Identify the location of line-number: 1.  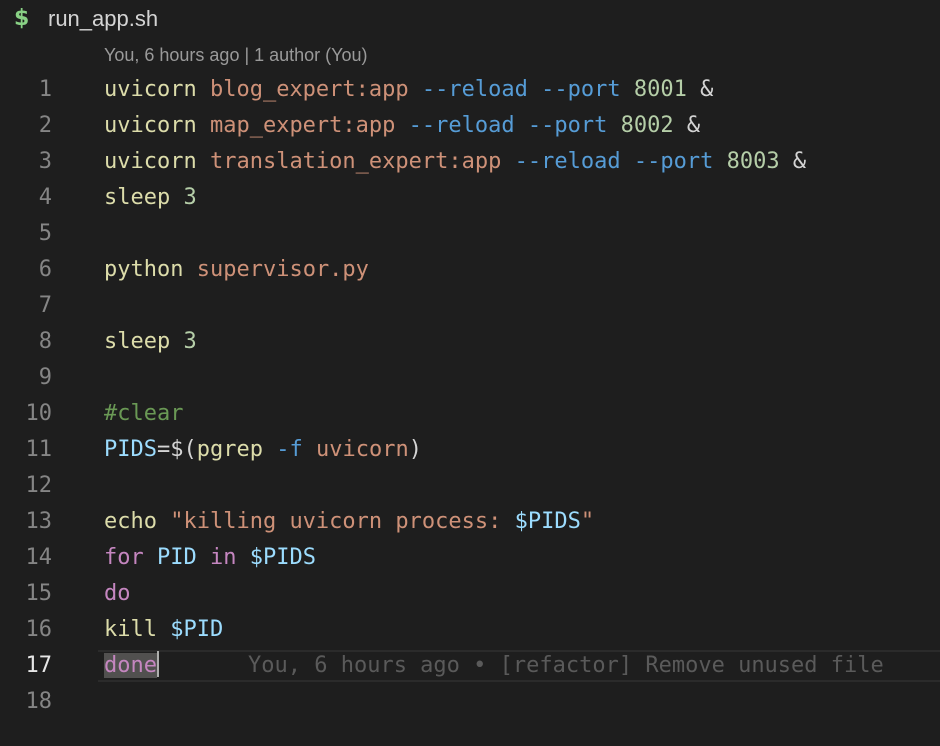
(45, 89).